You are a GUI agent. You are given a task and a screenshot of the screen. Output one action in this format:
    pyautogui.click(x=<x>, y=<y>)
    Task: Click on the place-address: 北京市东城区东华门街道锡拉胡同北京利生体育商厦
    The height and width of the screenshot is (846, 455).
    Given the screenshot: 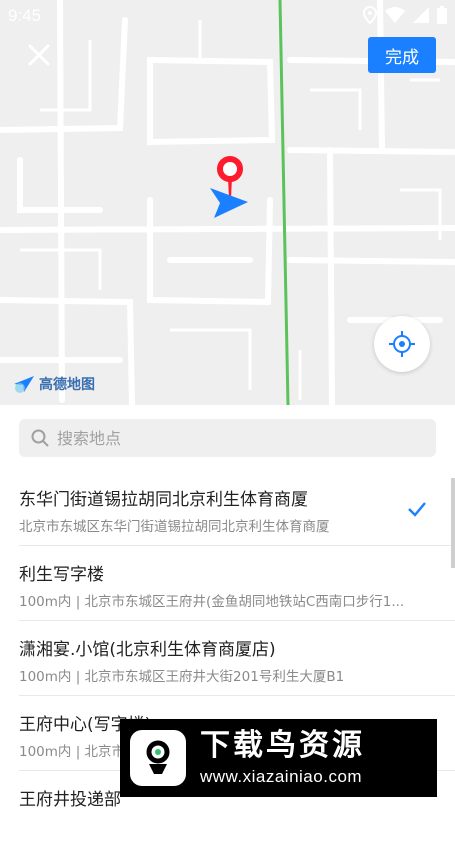 What is the action you would take?
    pyautogui.click(x=174, y=527)
    